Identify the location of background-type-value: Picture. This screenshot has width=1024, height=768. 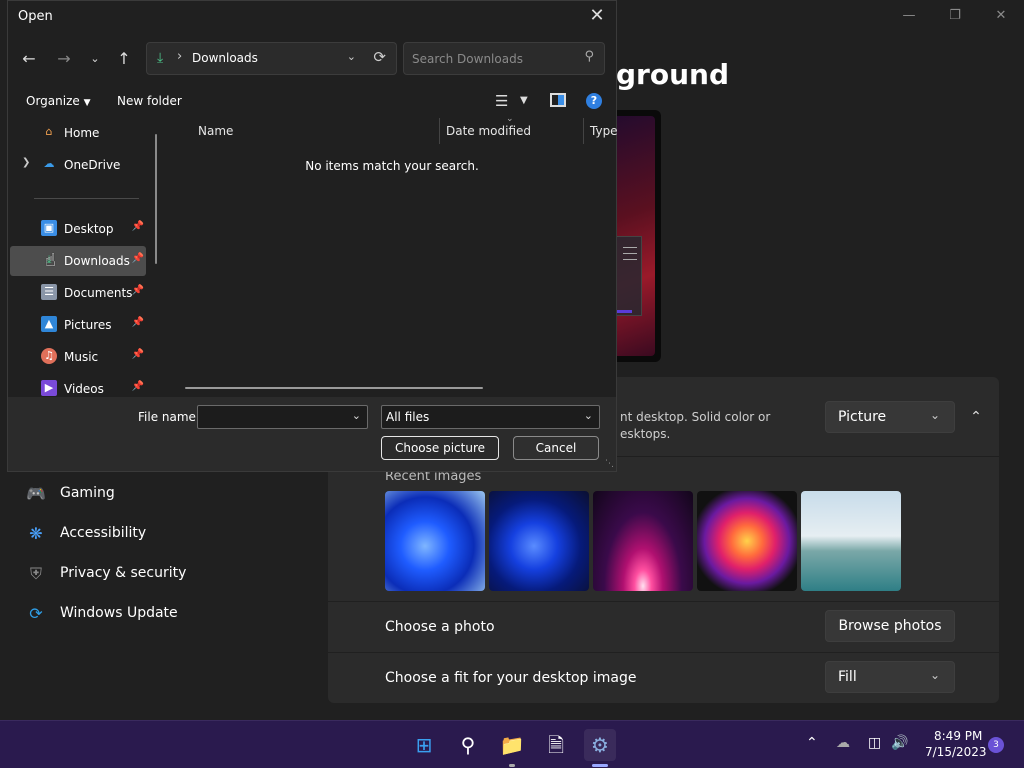
(862, 417).